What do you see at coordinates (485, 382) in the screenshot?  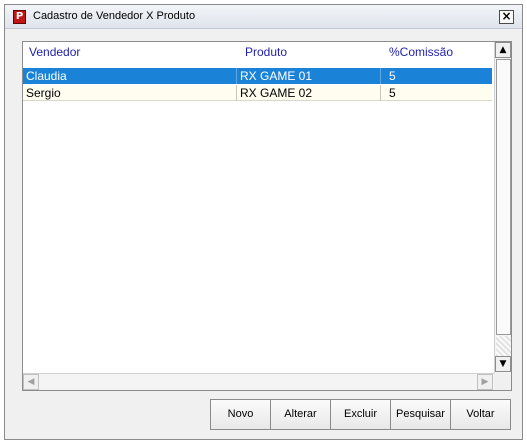 I see `scroll-right-icon: ▶` at bounding box center [485, 382].